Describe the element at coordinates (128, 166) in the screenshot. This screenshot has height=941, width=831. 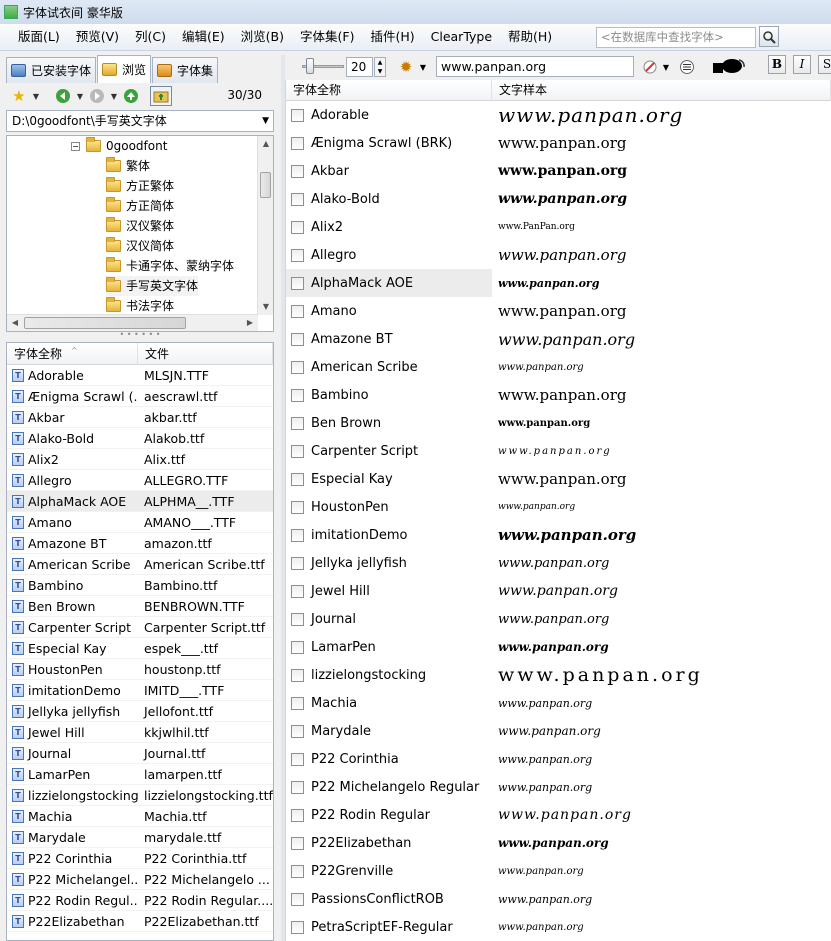
I see `tree-item: 繁体` at that location.